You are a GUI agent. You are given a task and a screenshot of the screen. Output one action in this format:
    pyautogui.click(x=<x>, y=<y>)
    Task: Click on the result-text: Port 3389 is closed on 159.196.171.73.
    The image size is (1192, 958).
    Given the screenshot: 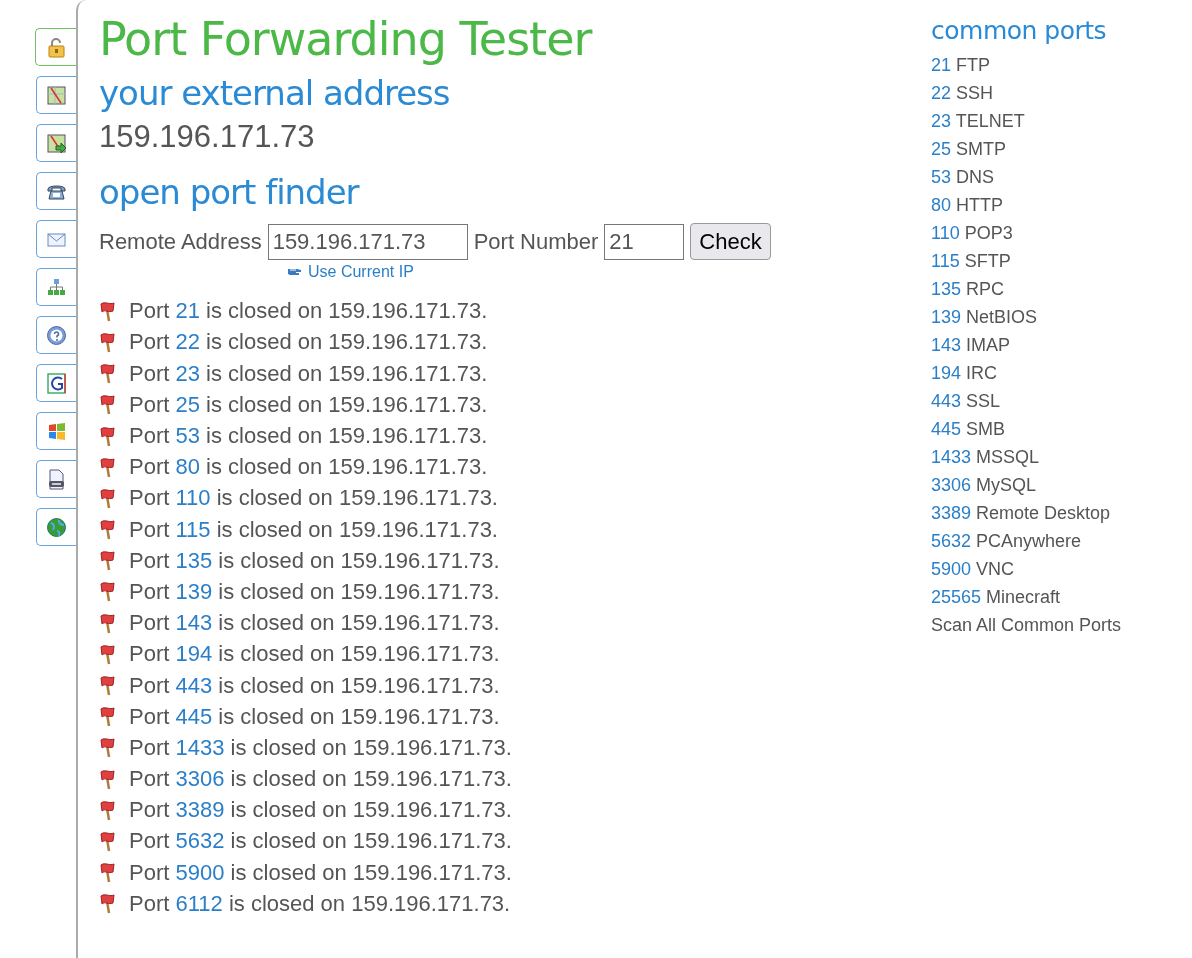 What is the action you would take?
    pyautogui.click(x=320, y=810)
    